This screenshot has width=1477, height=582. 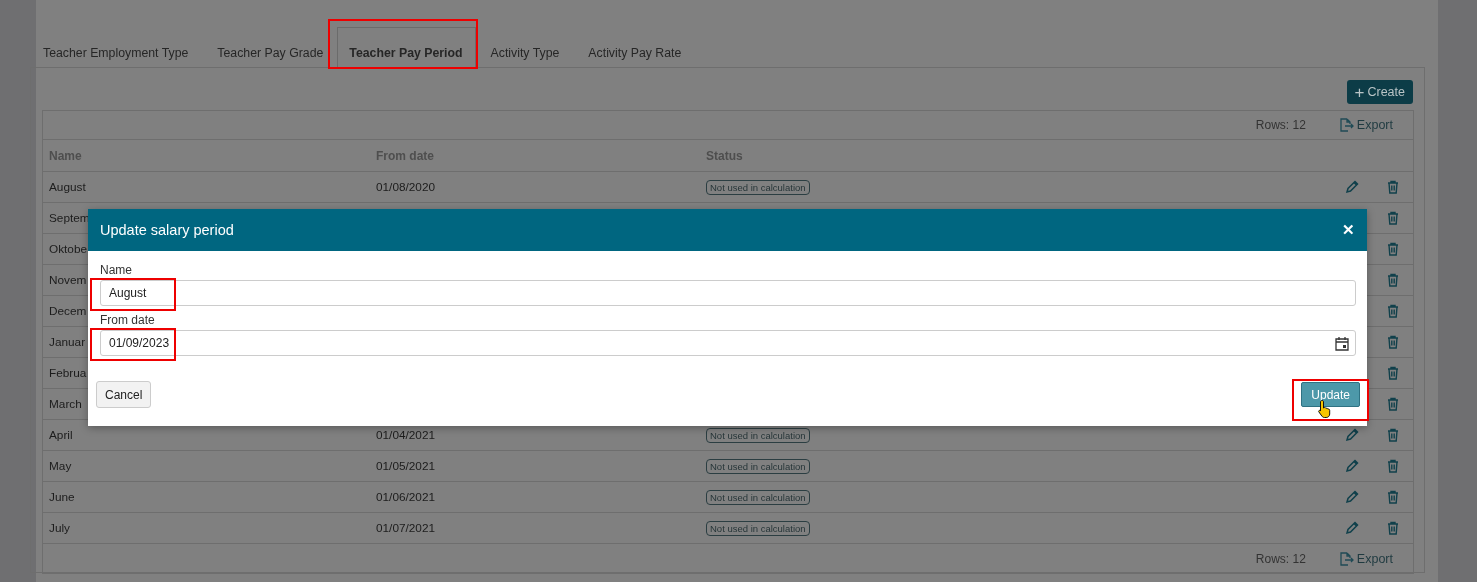 What do you see at coordinates (1330, 394) in the screenshot?
I see `update-button: Update` at bounding box center [1330, 394].